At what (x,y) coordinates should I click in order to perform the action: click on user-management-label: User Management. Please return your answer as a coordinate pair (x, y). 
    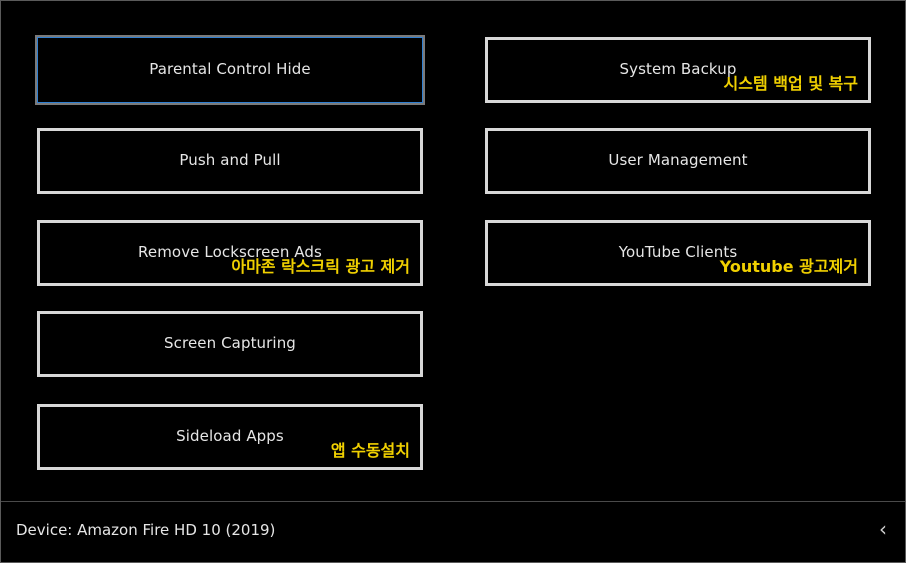
    Looking at the image, I should click on (678, 160).